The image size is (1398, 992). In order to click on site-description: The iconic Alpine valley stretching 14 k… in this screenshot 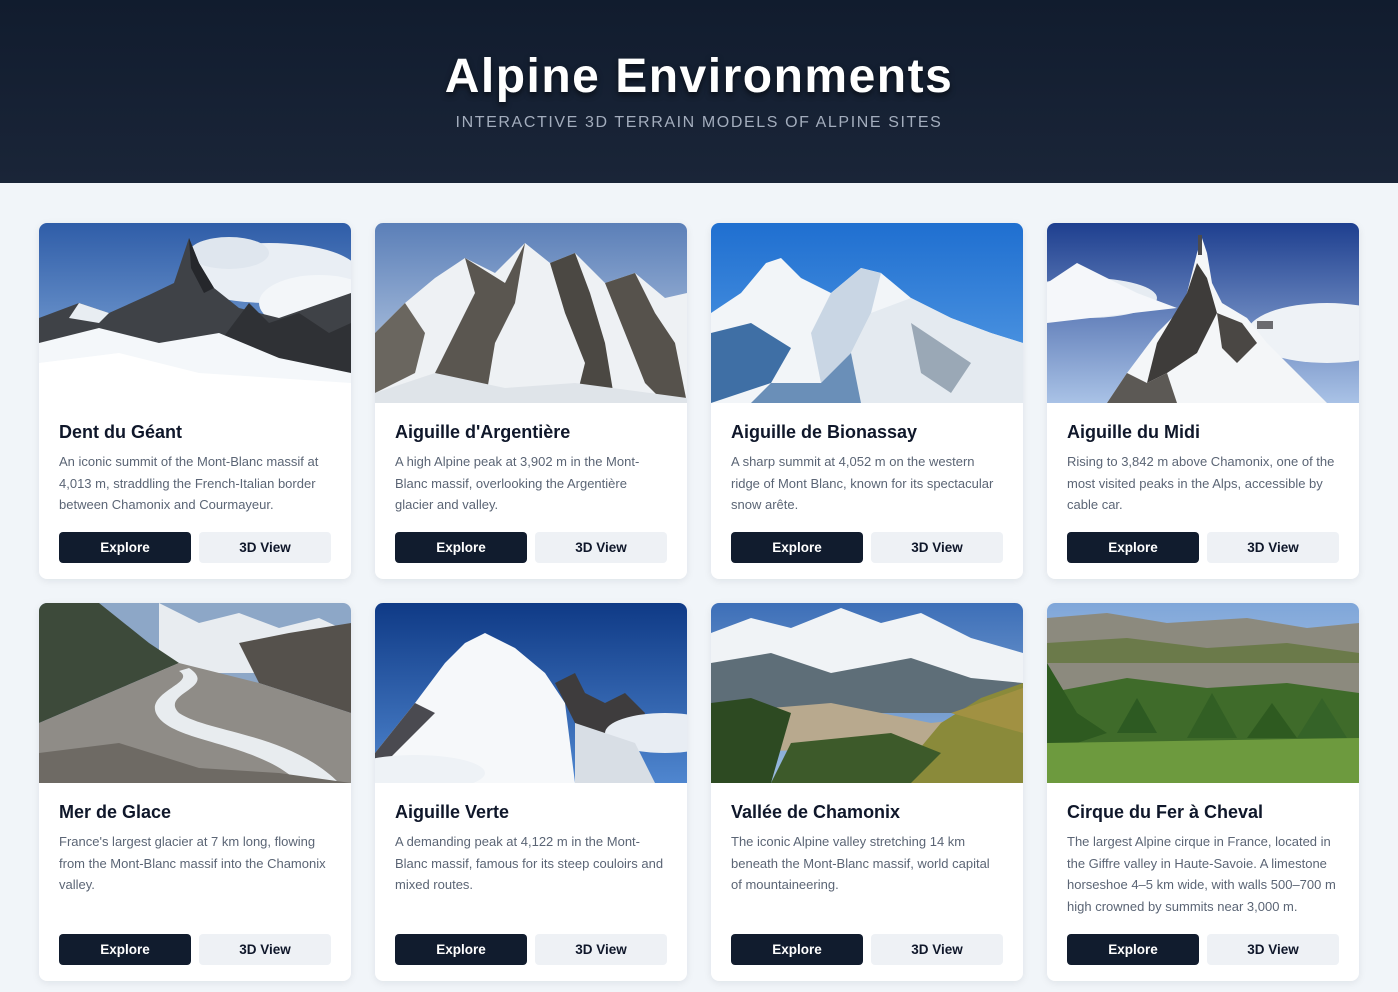, I will do `click(860, 863)`.